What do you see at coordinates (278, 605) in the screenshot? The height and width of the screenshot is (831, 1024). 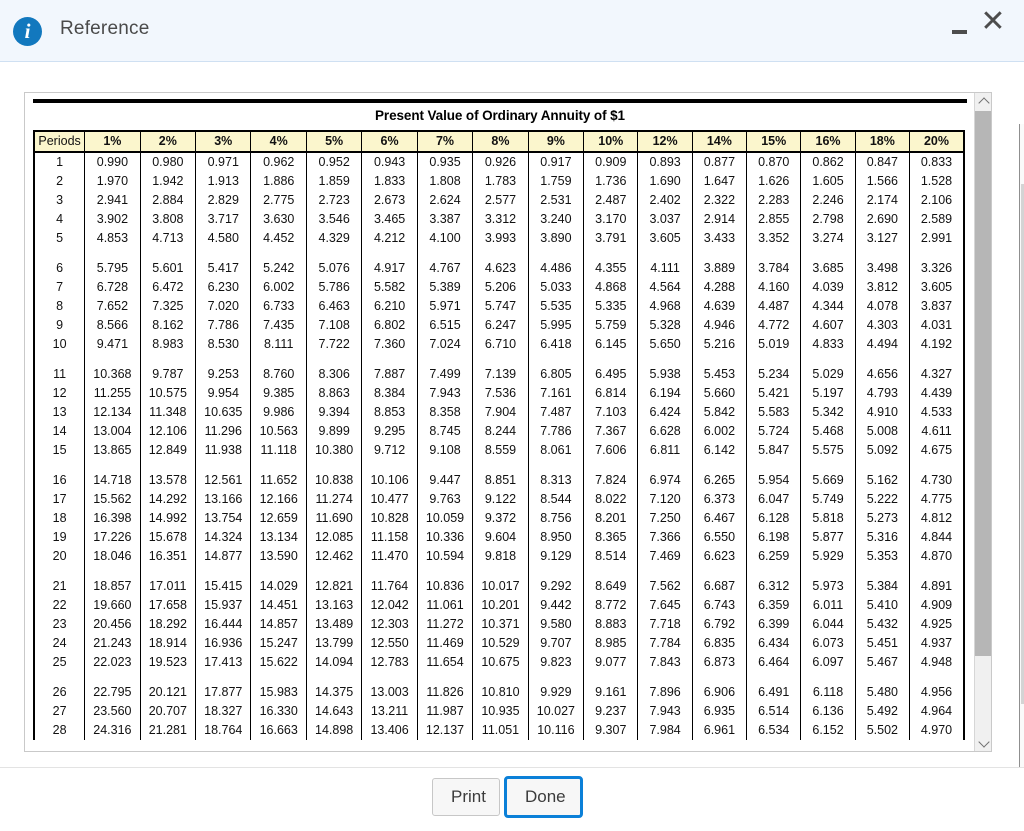 I see `cell-value: 14.451` at bounding box center [278, 605].